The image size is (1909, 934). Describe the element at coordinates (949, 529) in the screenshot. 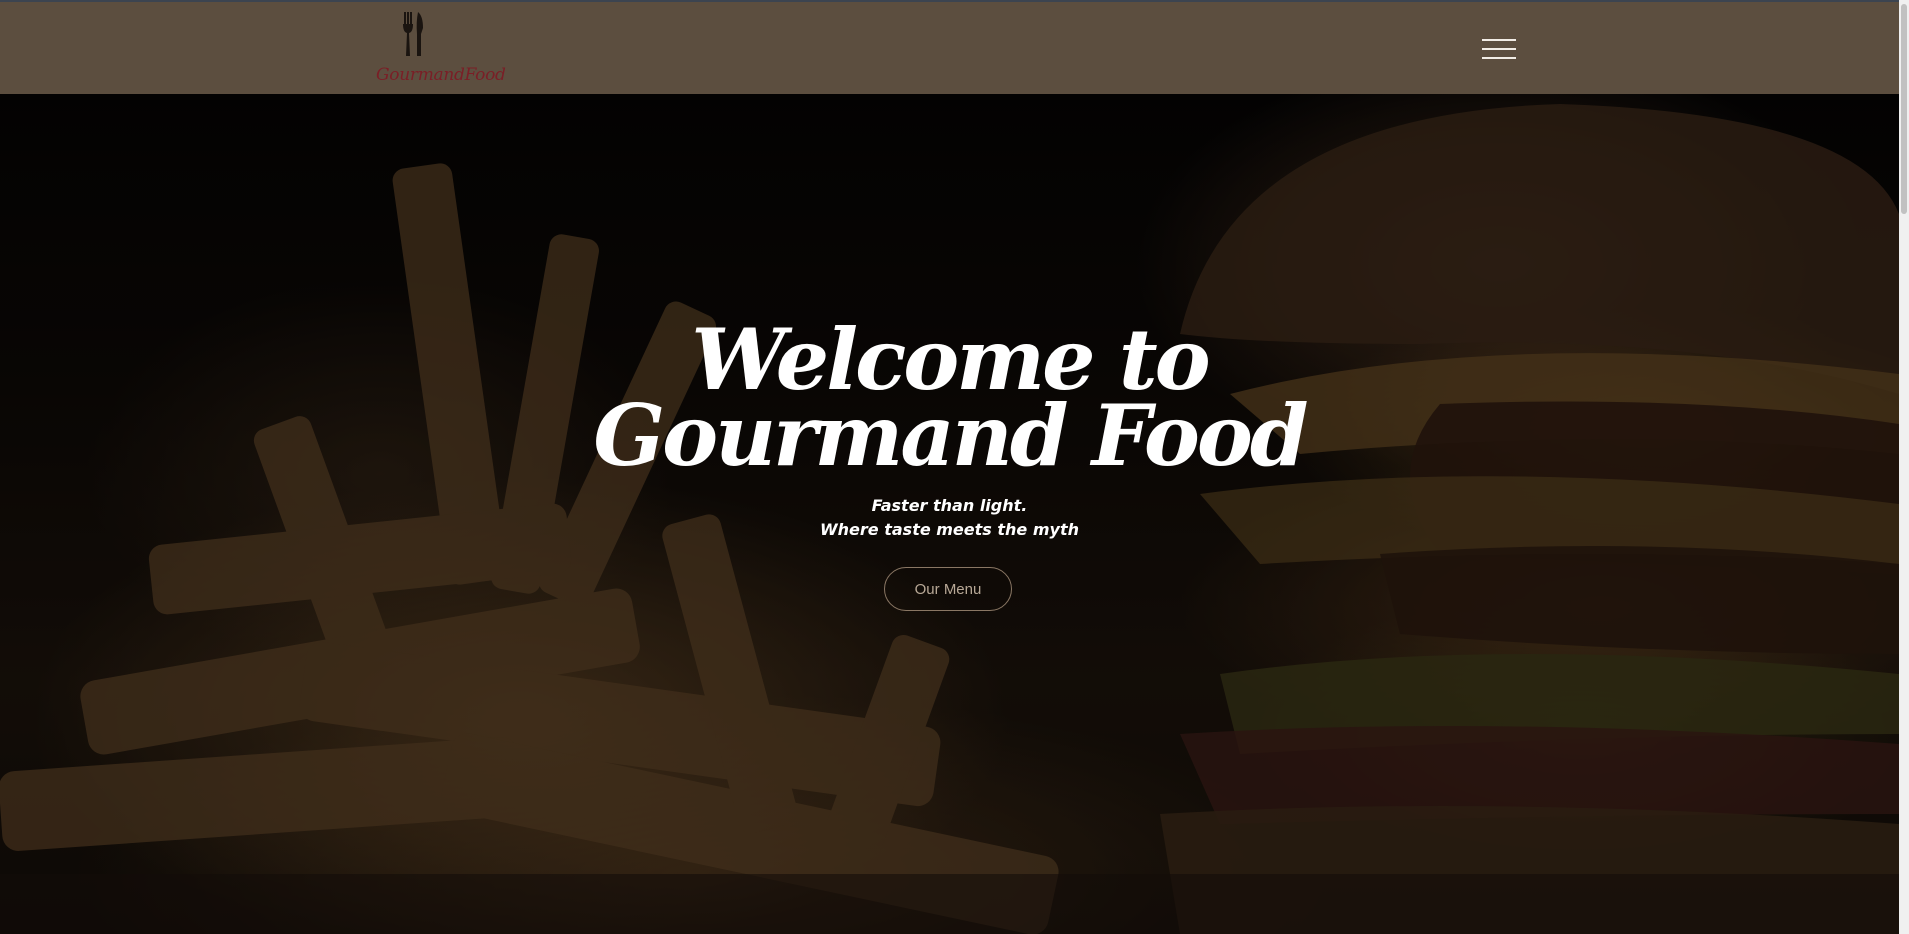

I see `hero-subtitle-line: Where taste meets the myth` at that location.